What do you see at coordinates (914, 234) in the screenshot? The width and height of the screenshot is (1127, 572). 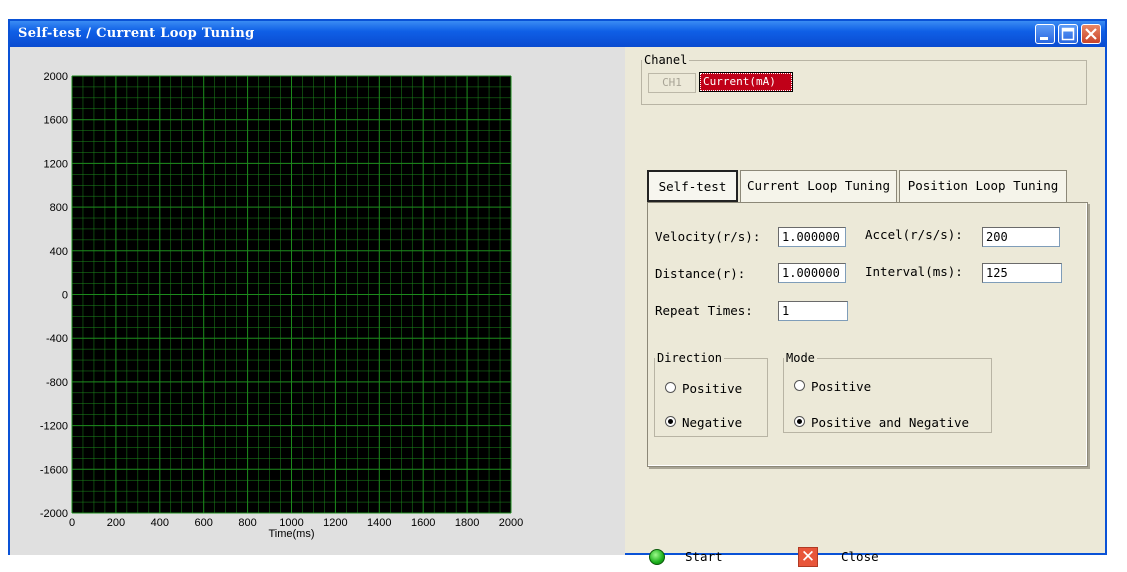 I see `accel-label: Accel(r/s/s):` at bounding box center [914, 234].